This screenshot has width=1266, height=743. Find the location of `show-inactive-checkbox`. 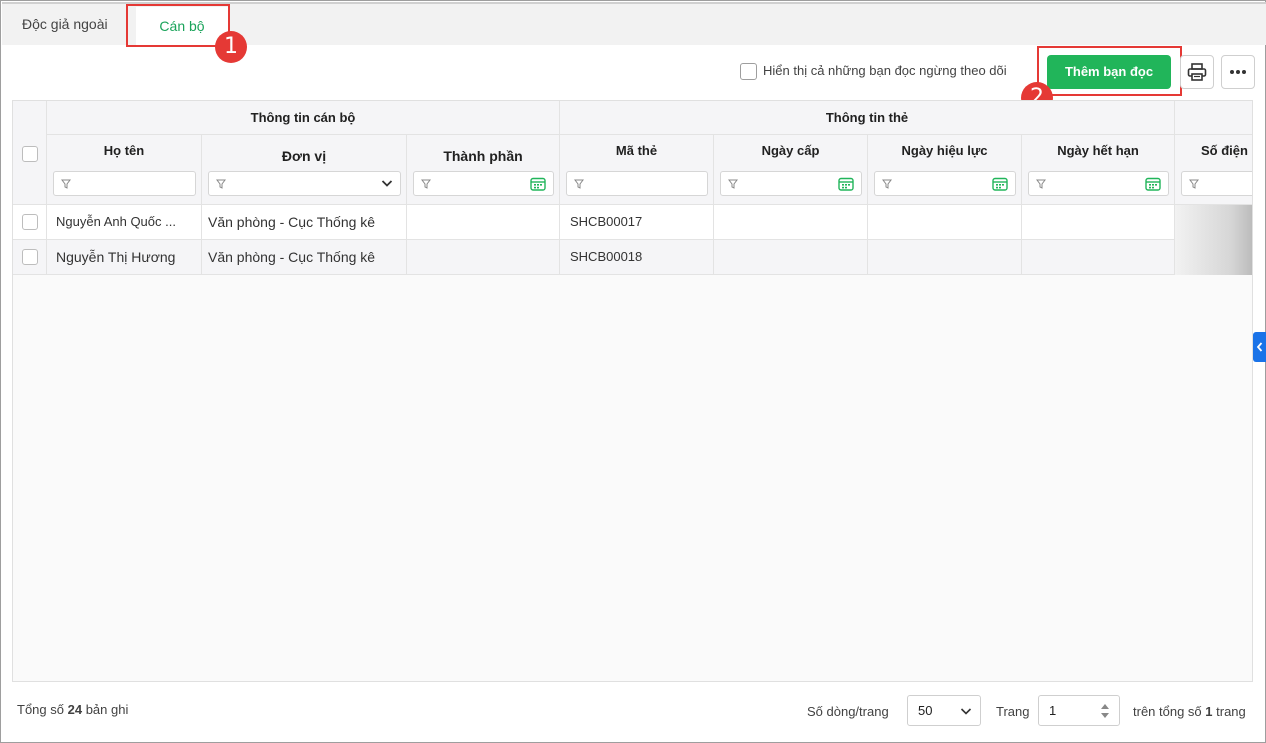

show-inactive-checkbox is located at coordinates (748, 71).